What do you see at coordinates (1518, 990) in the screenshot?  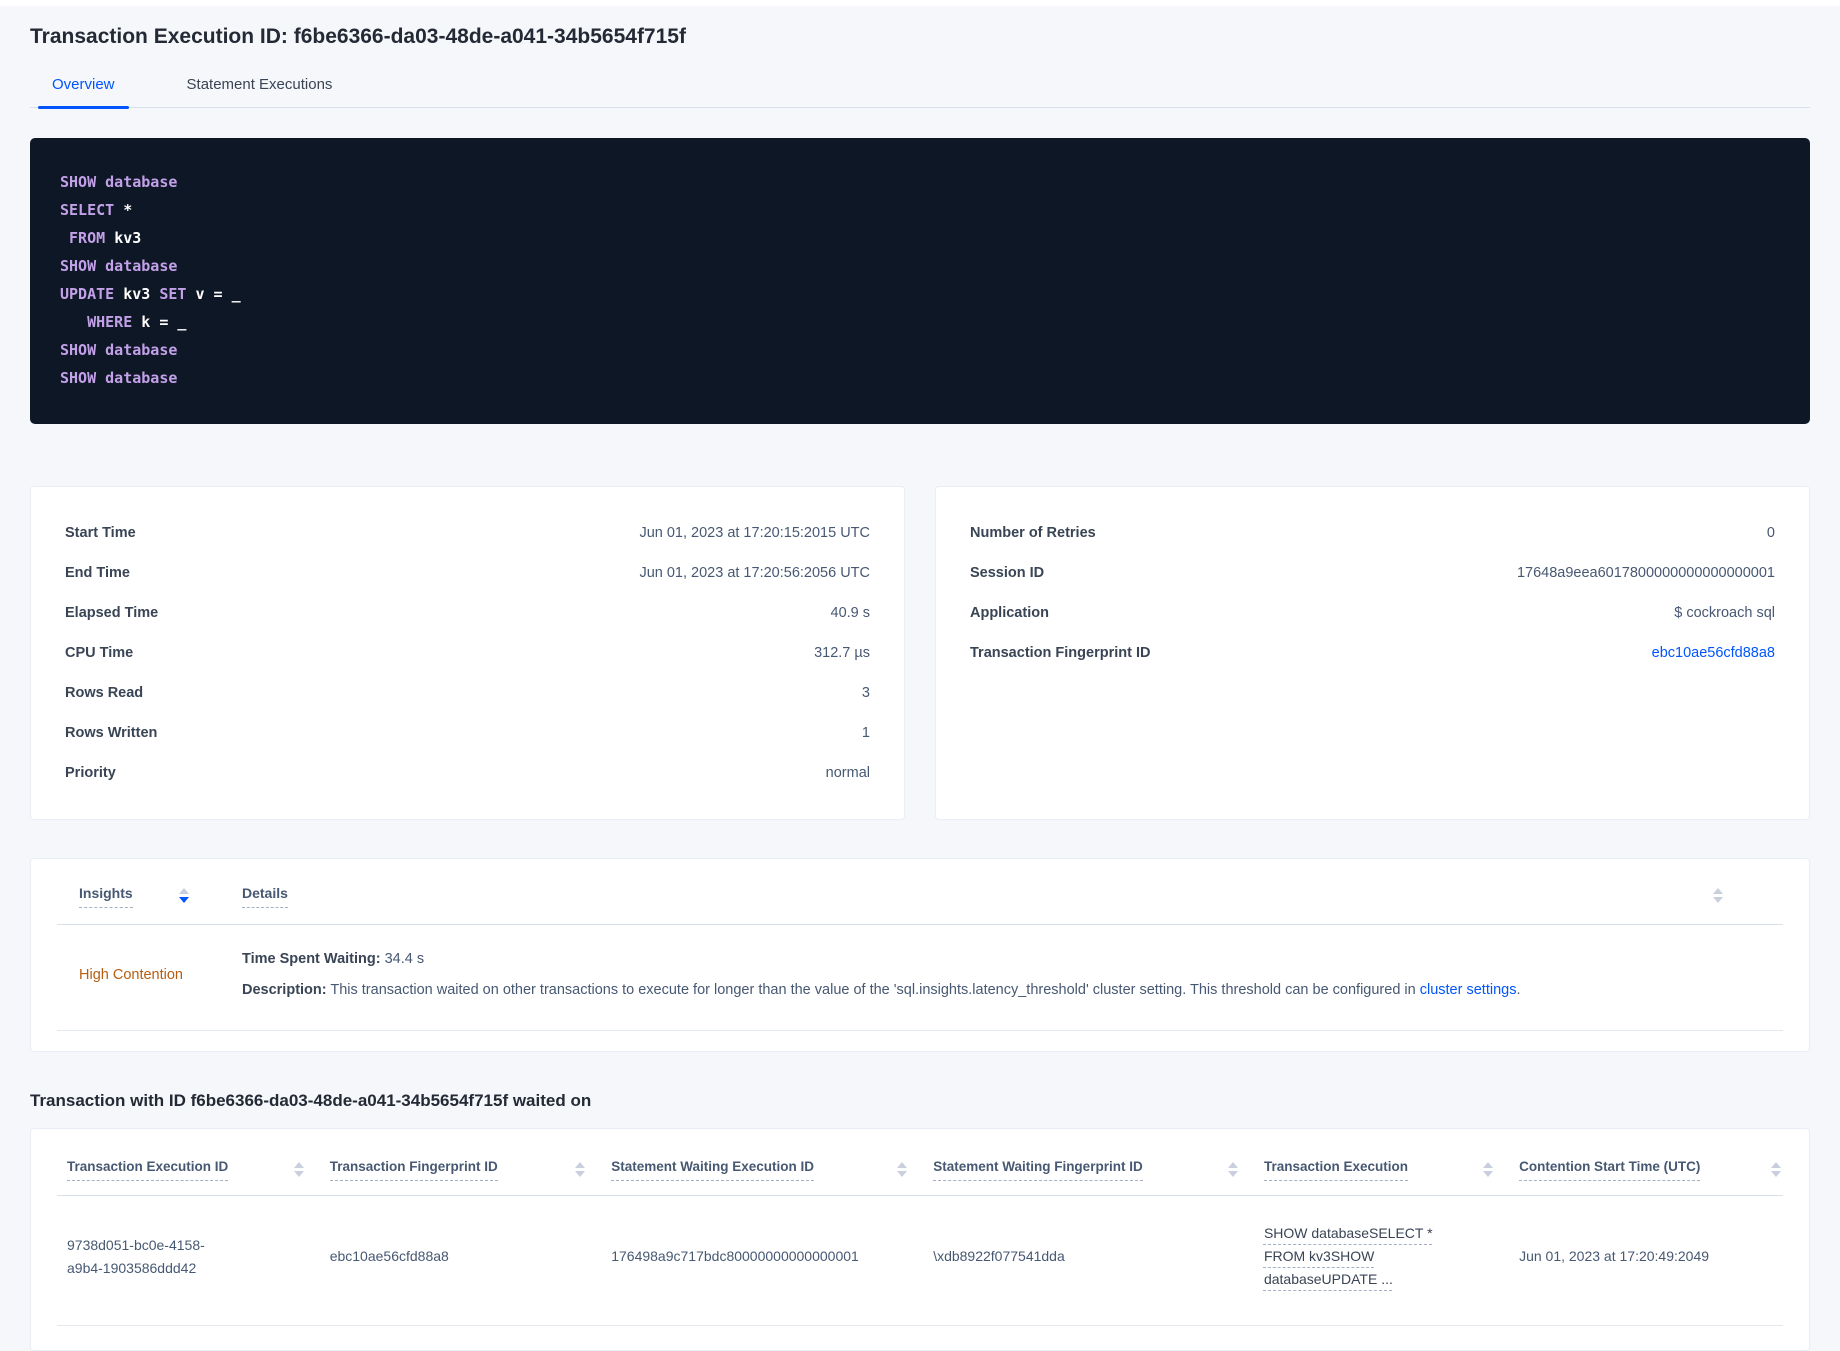 I see `description-suffix: .` at bounding box center [1518, 990].